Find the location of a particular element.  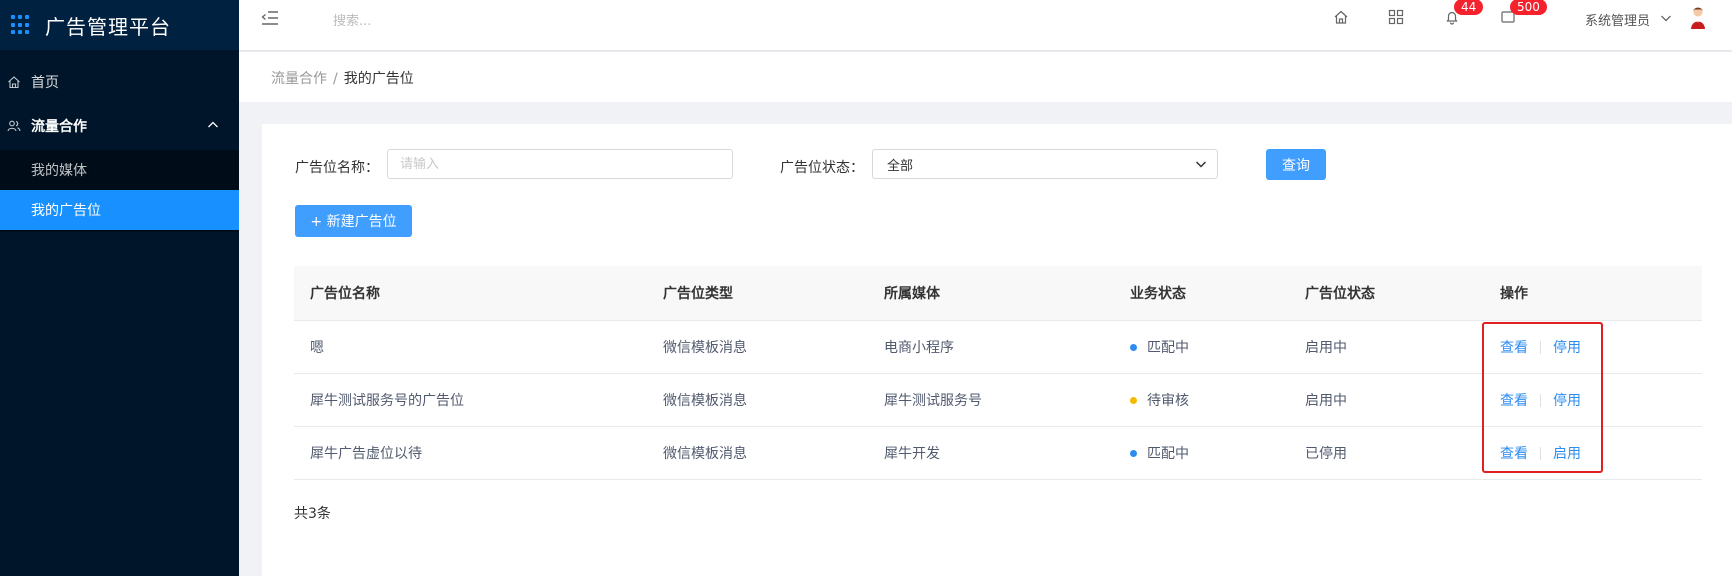

media-cell: 犀牛测试服务号 is located at coordinates (933, 401).